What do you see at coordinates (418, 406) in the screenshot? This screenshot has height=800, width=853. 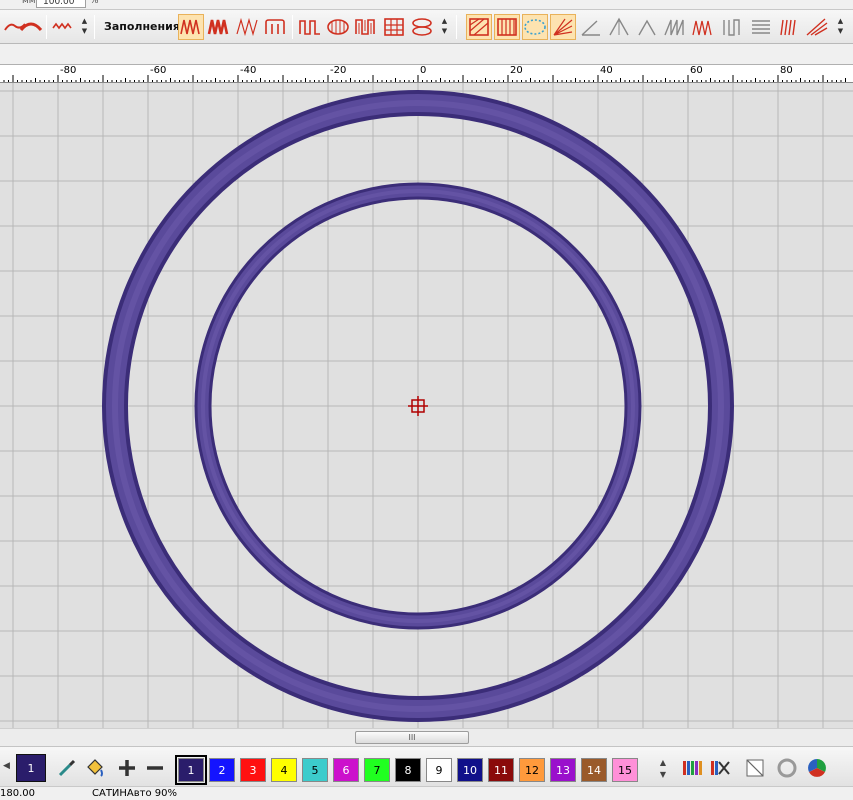 I see `center-mark-icon` at bounding box center [418, 406].